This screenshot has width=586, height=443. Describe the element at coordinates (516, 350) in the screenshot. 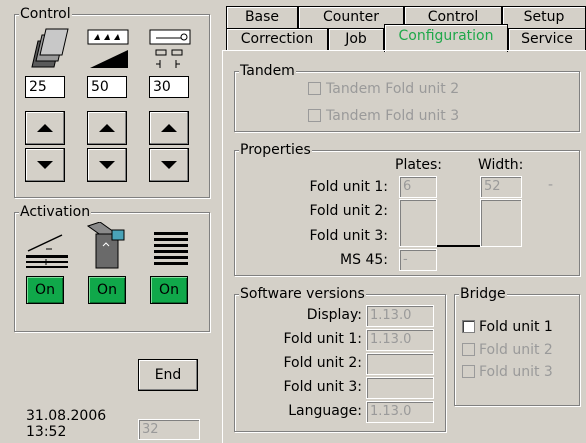

I see `bridge-fold-unit-2-label: Fold unit 2` at that location.